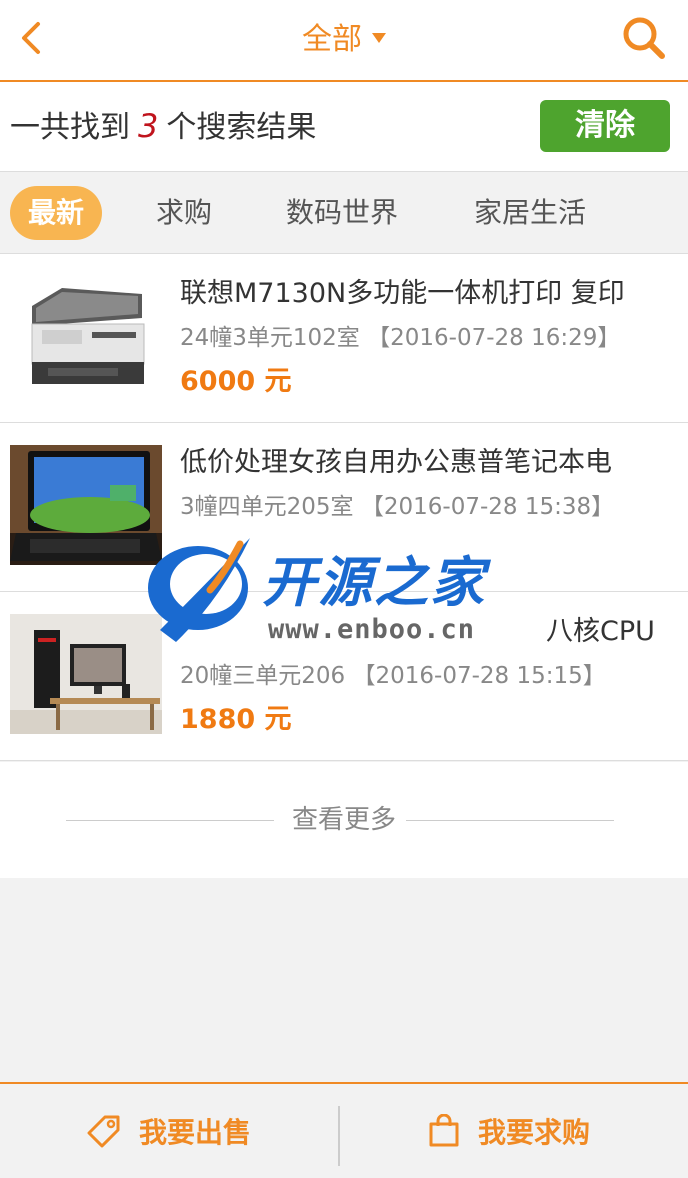 The height and width of the screenshot is (1178, 688). What do you see at coordinates (344, 127) in the screenshot?
I see `result-summary-bar: 一共找到 3 个搜索结果 清除` at bounding box center [344, 127].